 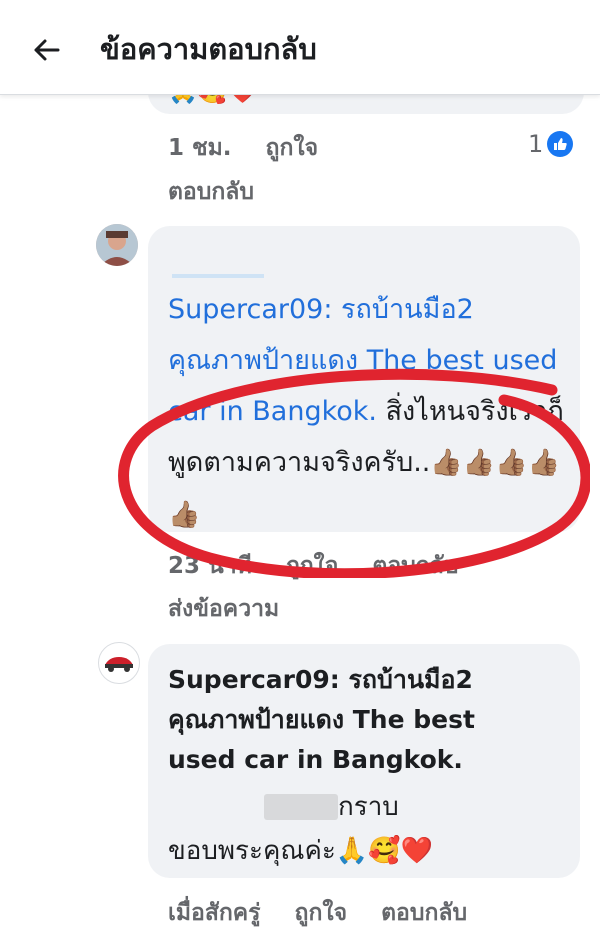 I want to click on reply1-send-message-button: ส่งข้อความ, so click(x=240, y=609).